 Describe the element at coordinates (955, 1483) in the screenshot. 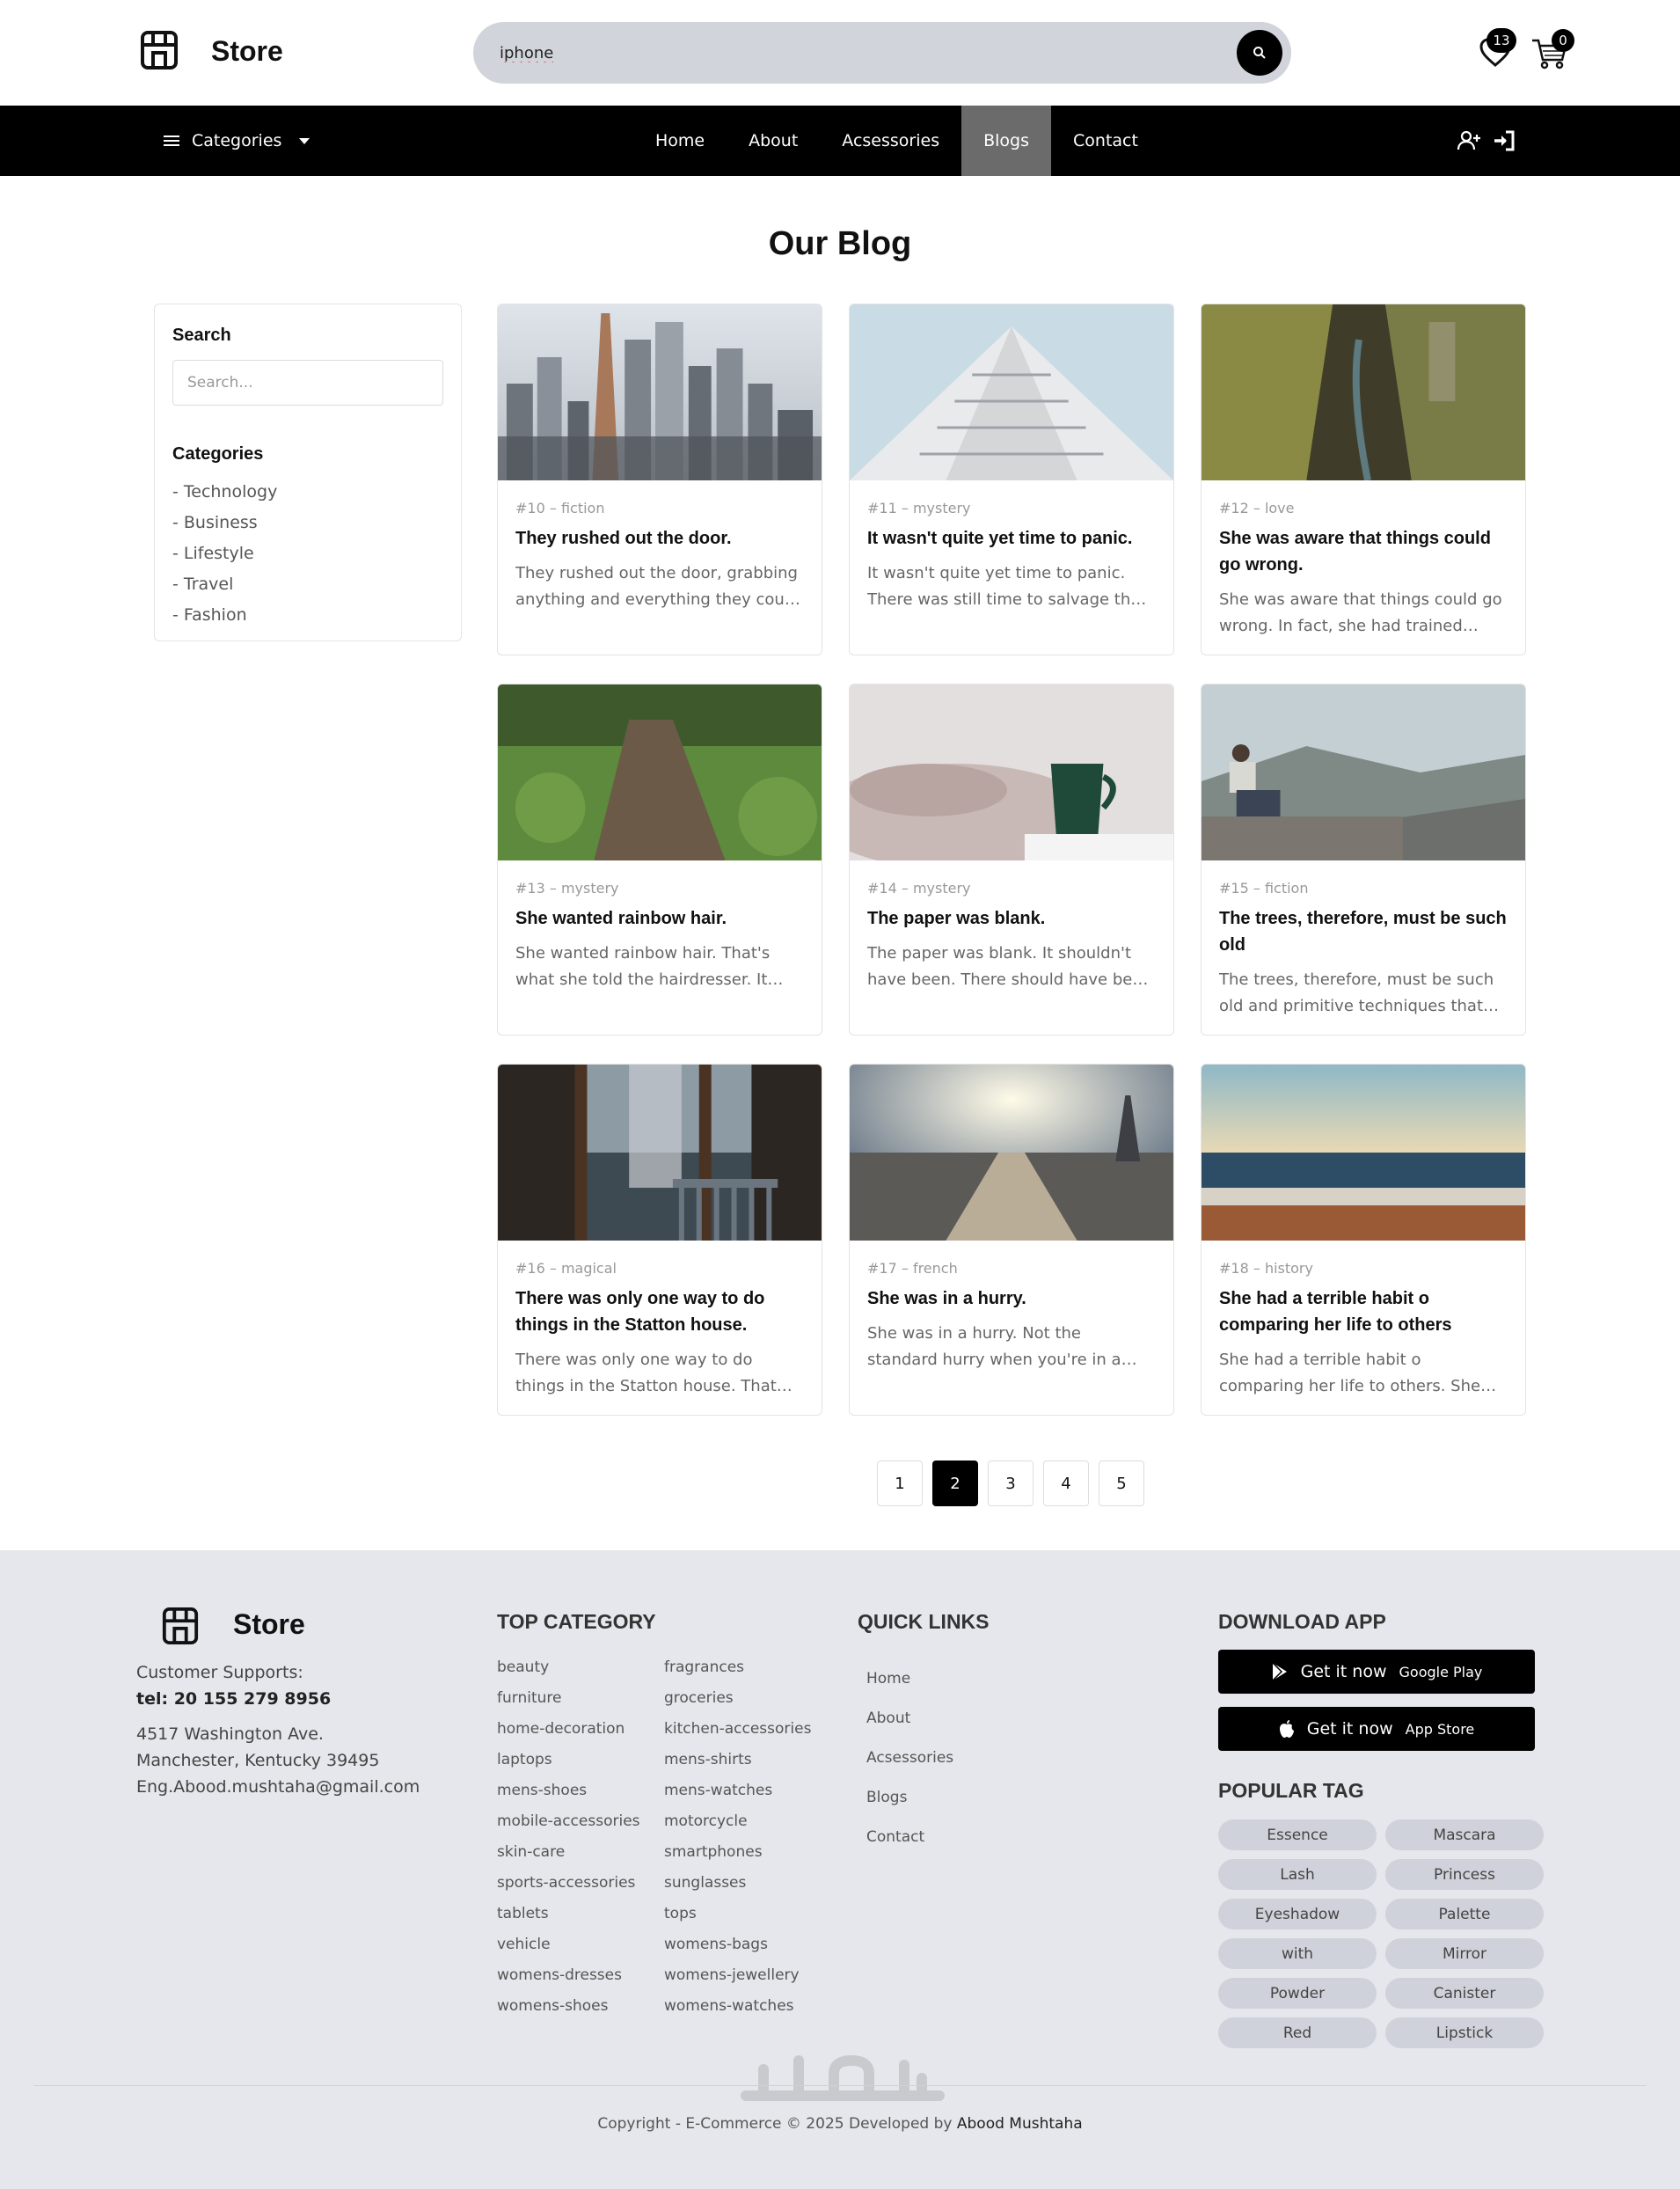

I see `page-button-2: 2` at that location.